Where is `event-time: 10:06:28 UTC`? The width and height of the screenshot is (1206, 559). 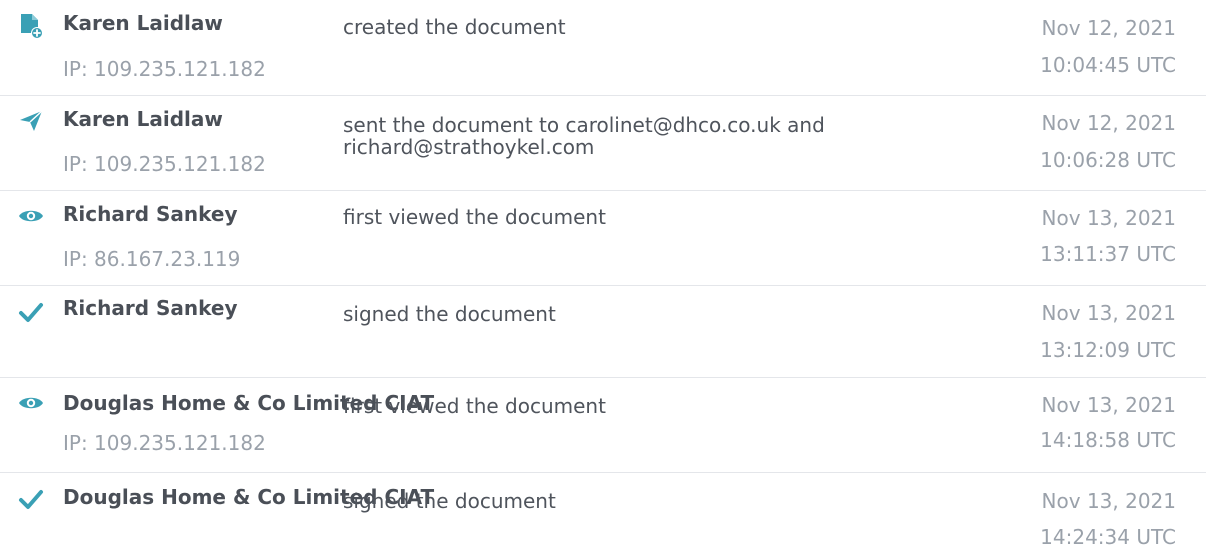 event-time: 10:06:28 UTC is located at coordinates (1108, 160).